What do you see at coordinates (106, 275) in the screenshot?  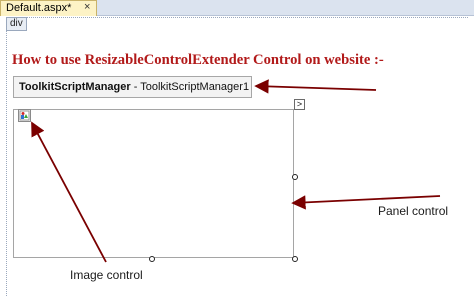 I see `image-control-annotation: Image control` at bounding box center [106, 275].